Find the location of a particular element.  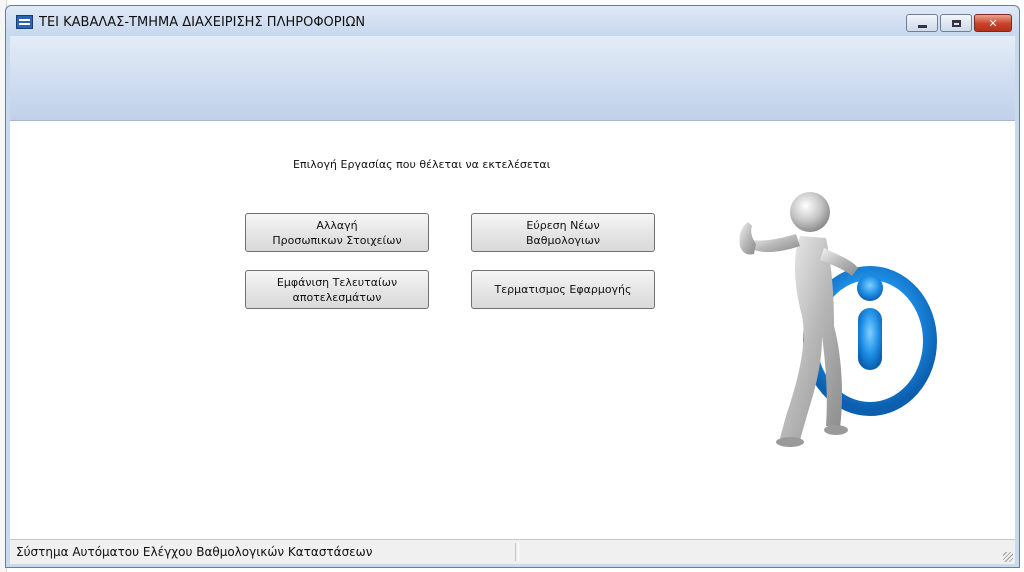

close-icon: ✕ is located at coordinates (993, 23).